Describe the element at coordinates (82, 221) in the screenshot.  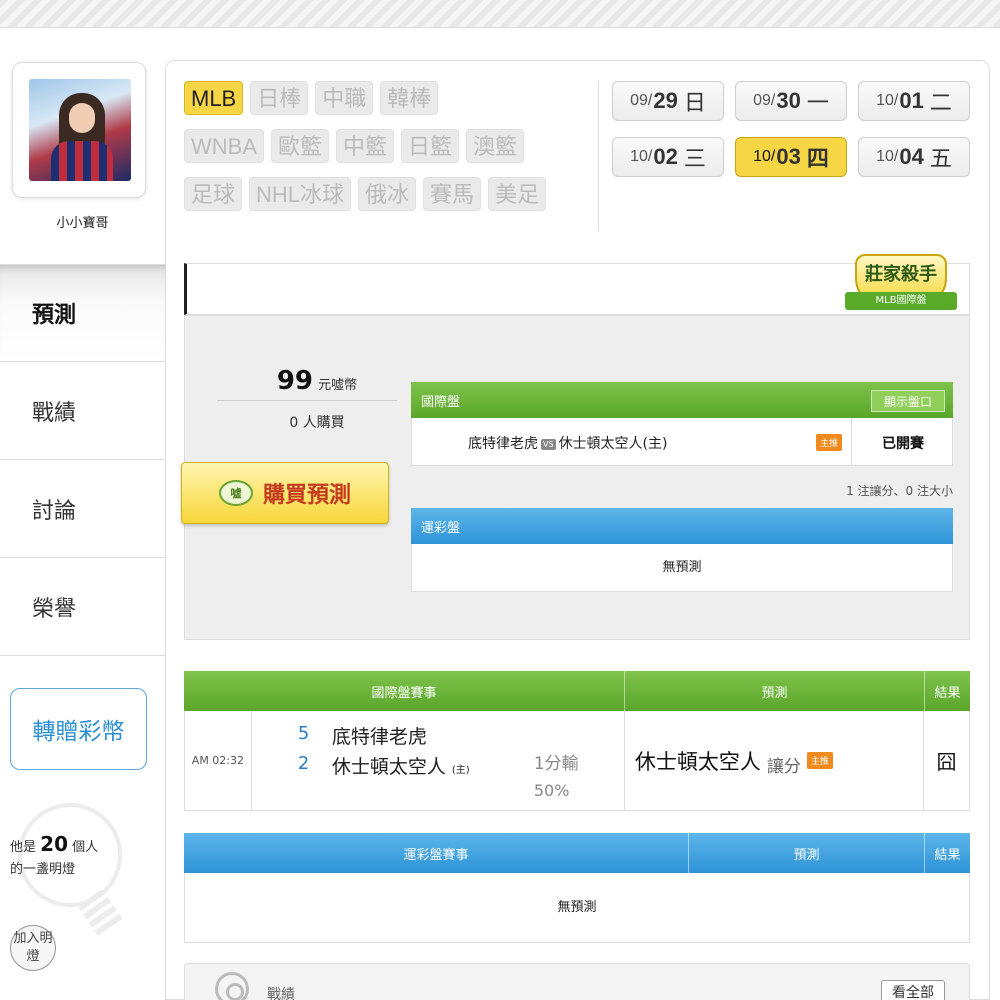
I see `username: 小小寶哥` at that location.